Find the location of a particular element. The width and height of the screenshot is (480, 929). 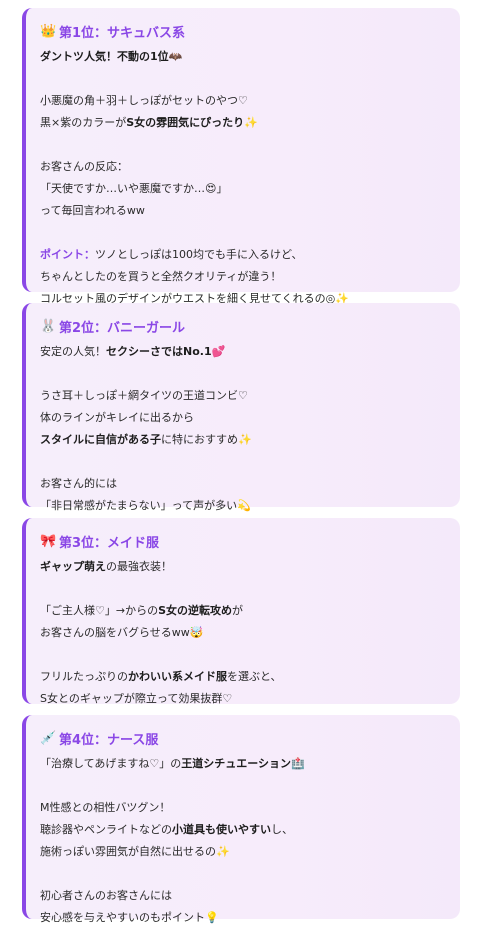

bold-text-span: 小道具も使いやすい is located at coordinates (221, 829).